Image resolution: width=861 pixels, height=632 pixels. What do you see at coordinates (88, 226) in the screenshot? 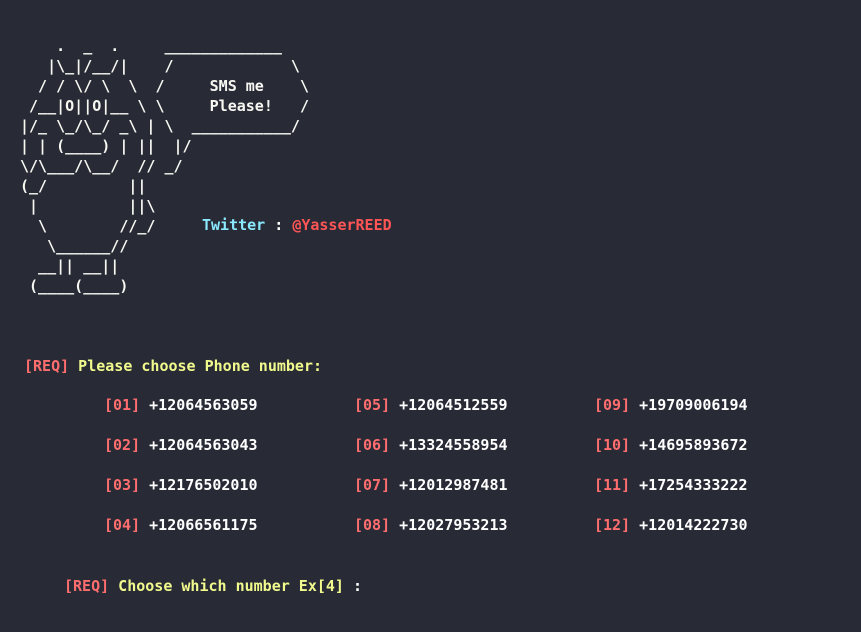
I see `ascii-line: \ //_/` at bounding box center [88, 226].